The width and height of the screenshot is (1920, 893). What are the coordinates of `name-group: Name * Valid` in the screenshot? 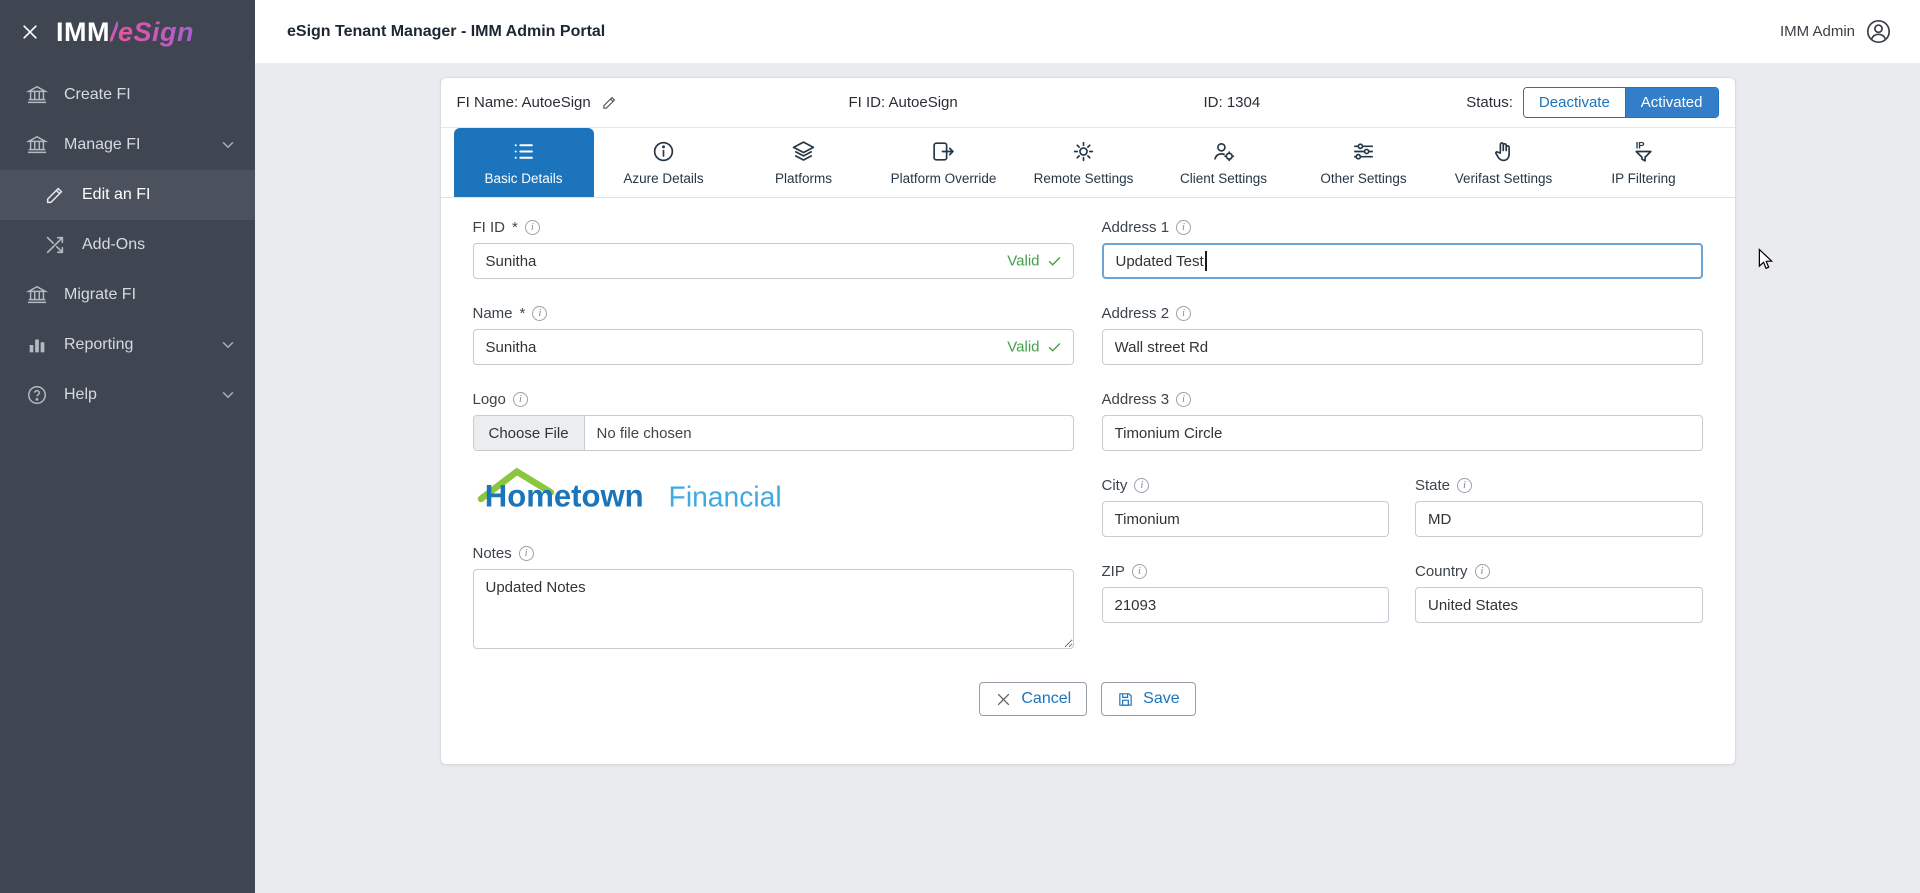 It's located at (773, 335).